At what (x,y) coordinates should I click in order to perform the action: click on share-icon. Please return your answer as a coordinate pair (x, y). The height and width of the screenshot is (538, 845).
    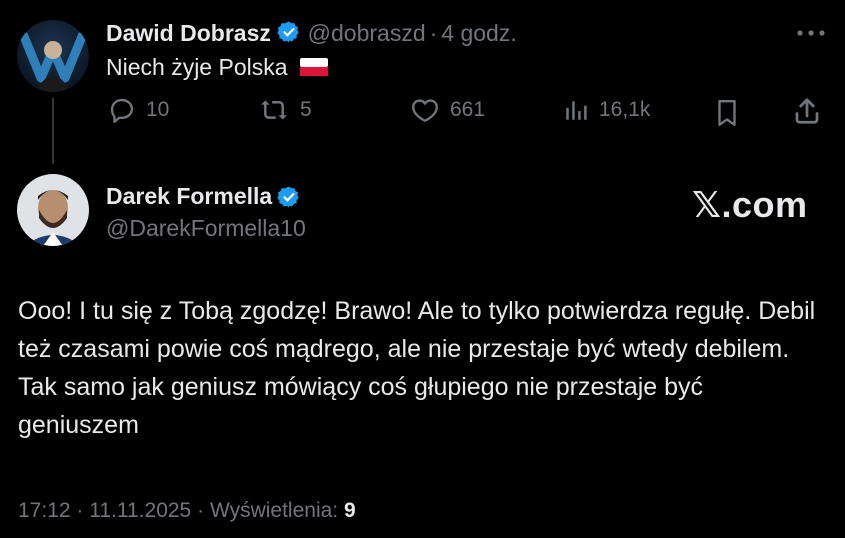
    Looking at the image, I should click on (807, 113).